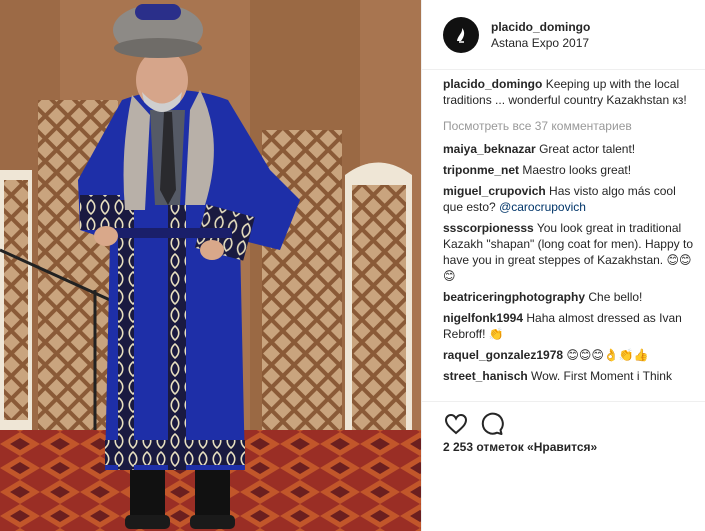 This screenshot has height=531, width=705. What do you see at coordinates (489, 149) in the screenshot?
I see `comment-username: maiya_beknazar` at bounding box center [489, 149].